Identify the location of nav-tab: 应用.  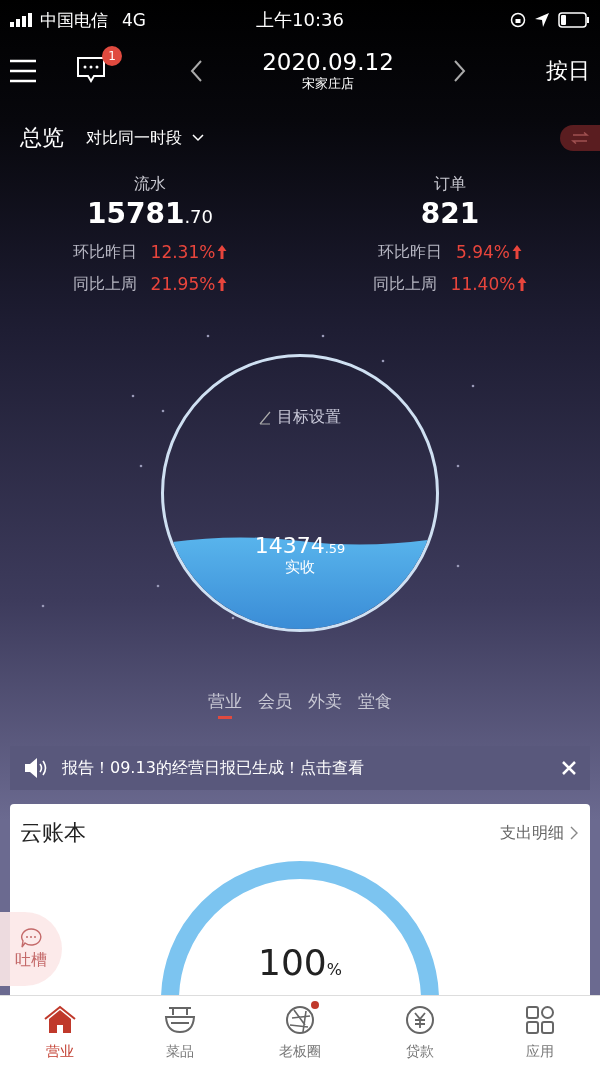
(540, 1031).